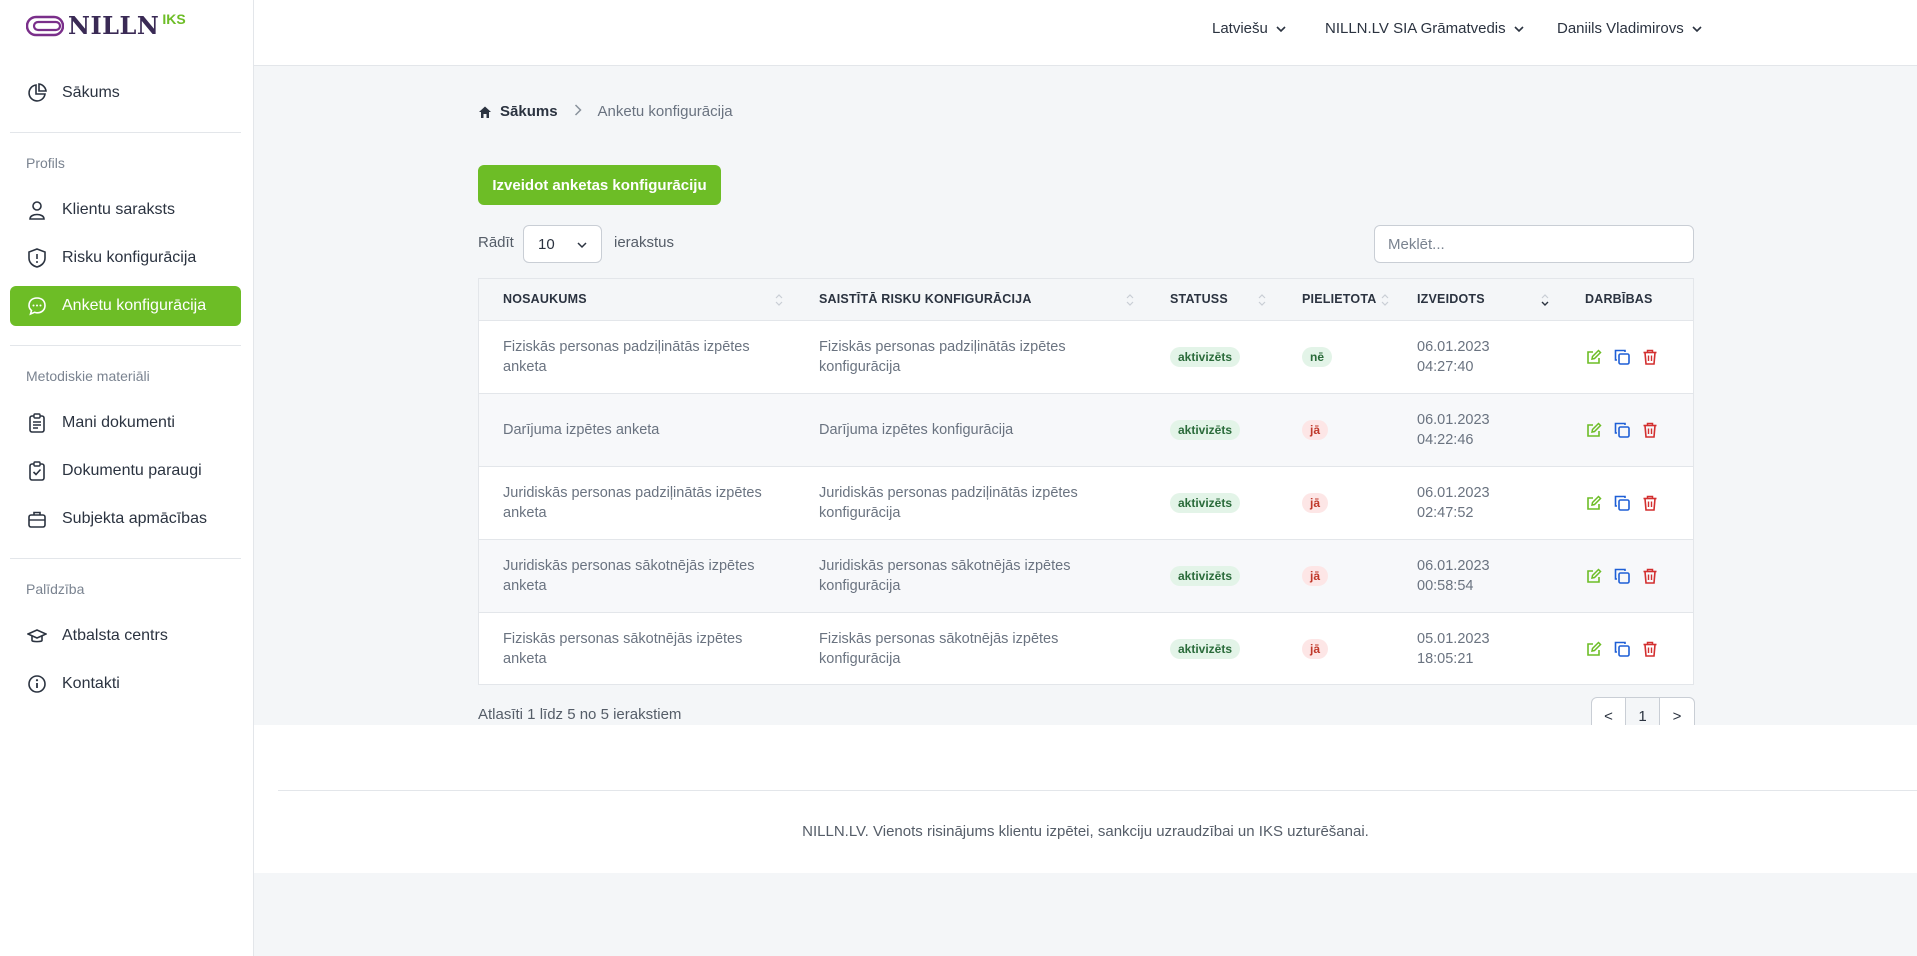 The height and width of the screenshot is (956, 1917). What do you see at coordinates (125, 258) in the screenshot?
I see `sidebar-item-risk-config: Risku konfigurācija` at bounding box center [125, 258].